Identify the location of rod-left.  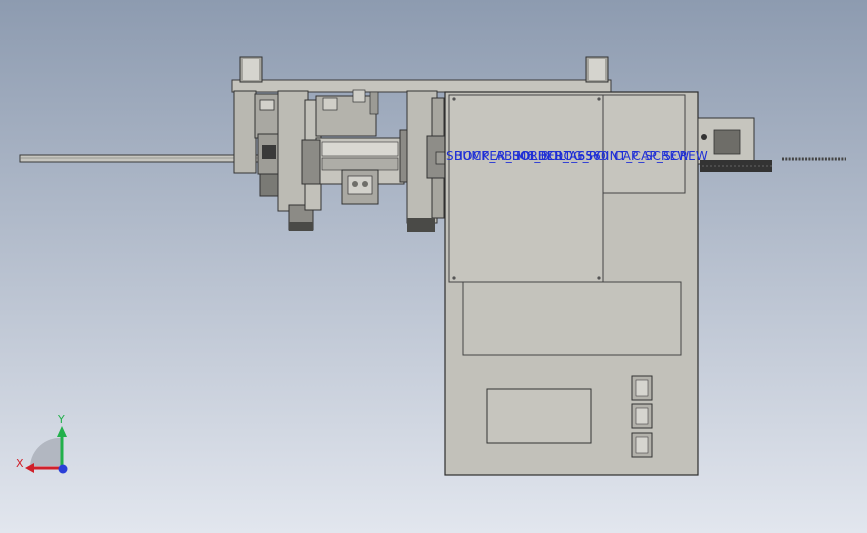
(140, 158).